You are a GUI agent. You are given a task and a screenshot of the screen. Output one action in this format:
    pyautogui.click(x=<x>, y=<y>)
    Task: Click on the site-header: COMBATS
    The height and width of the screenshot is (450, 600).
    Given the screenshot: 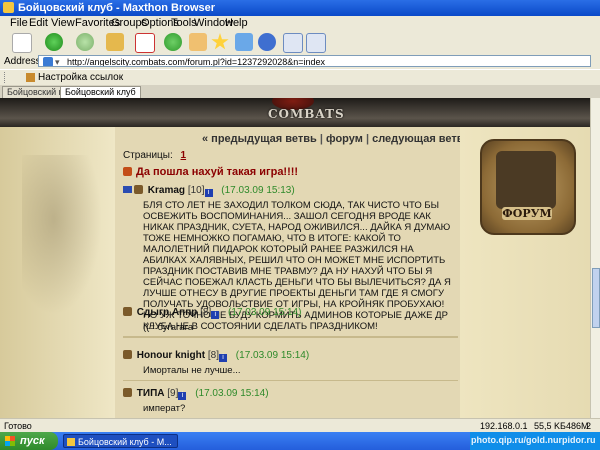 What is the action you would take?
    pyautogui.click(x=295, y=112)
    